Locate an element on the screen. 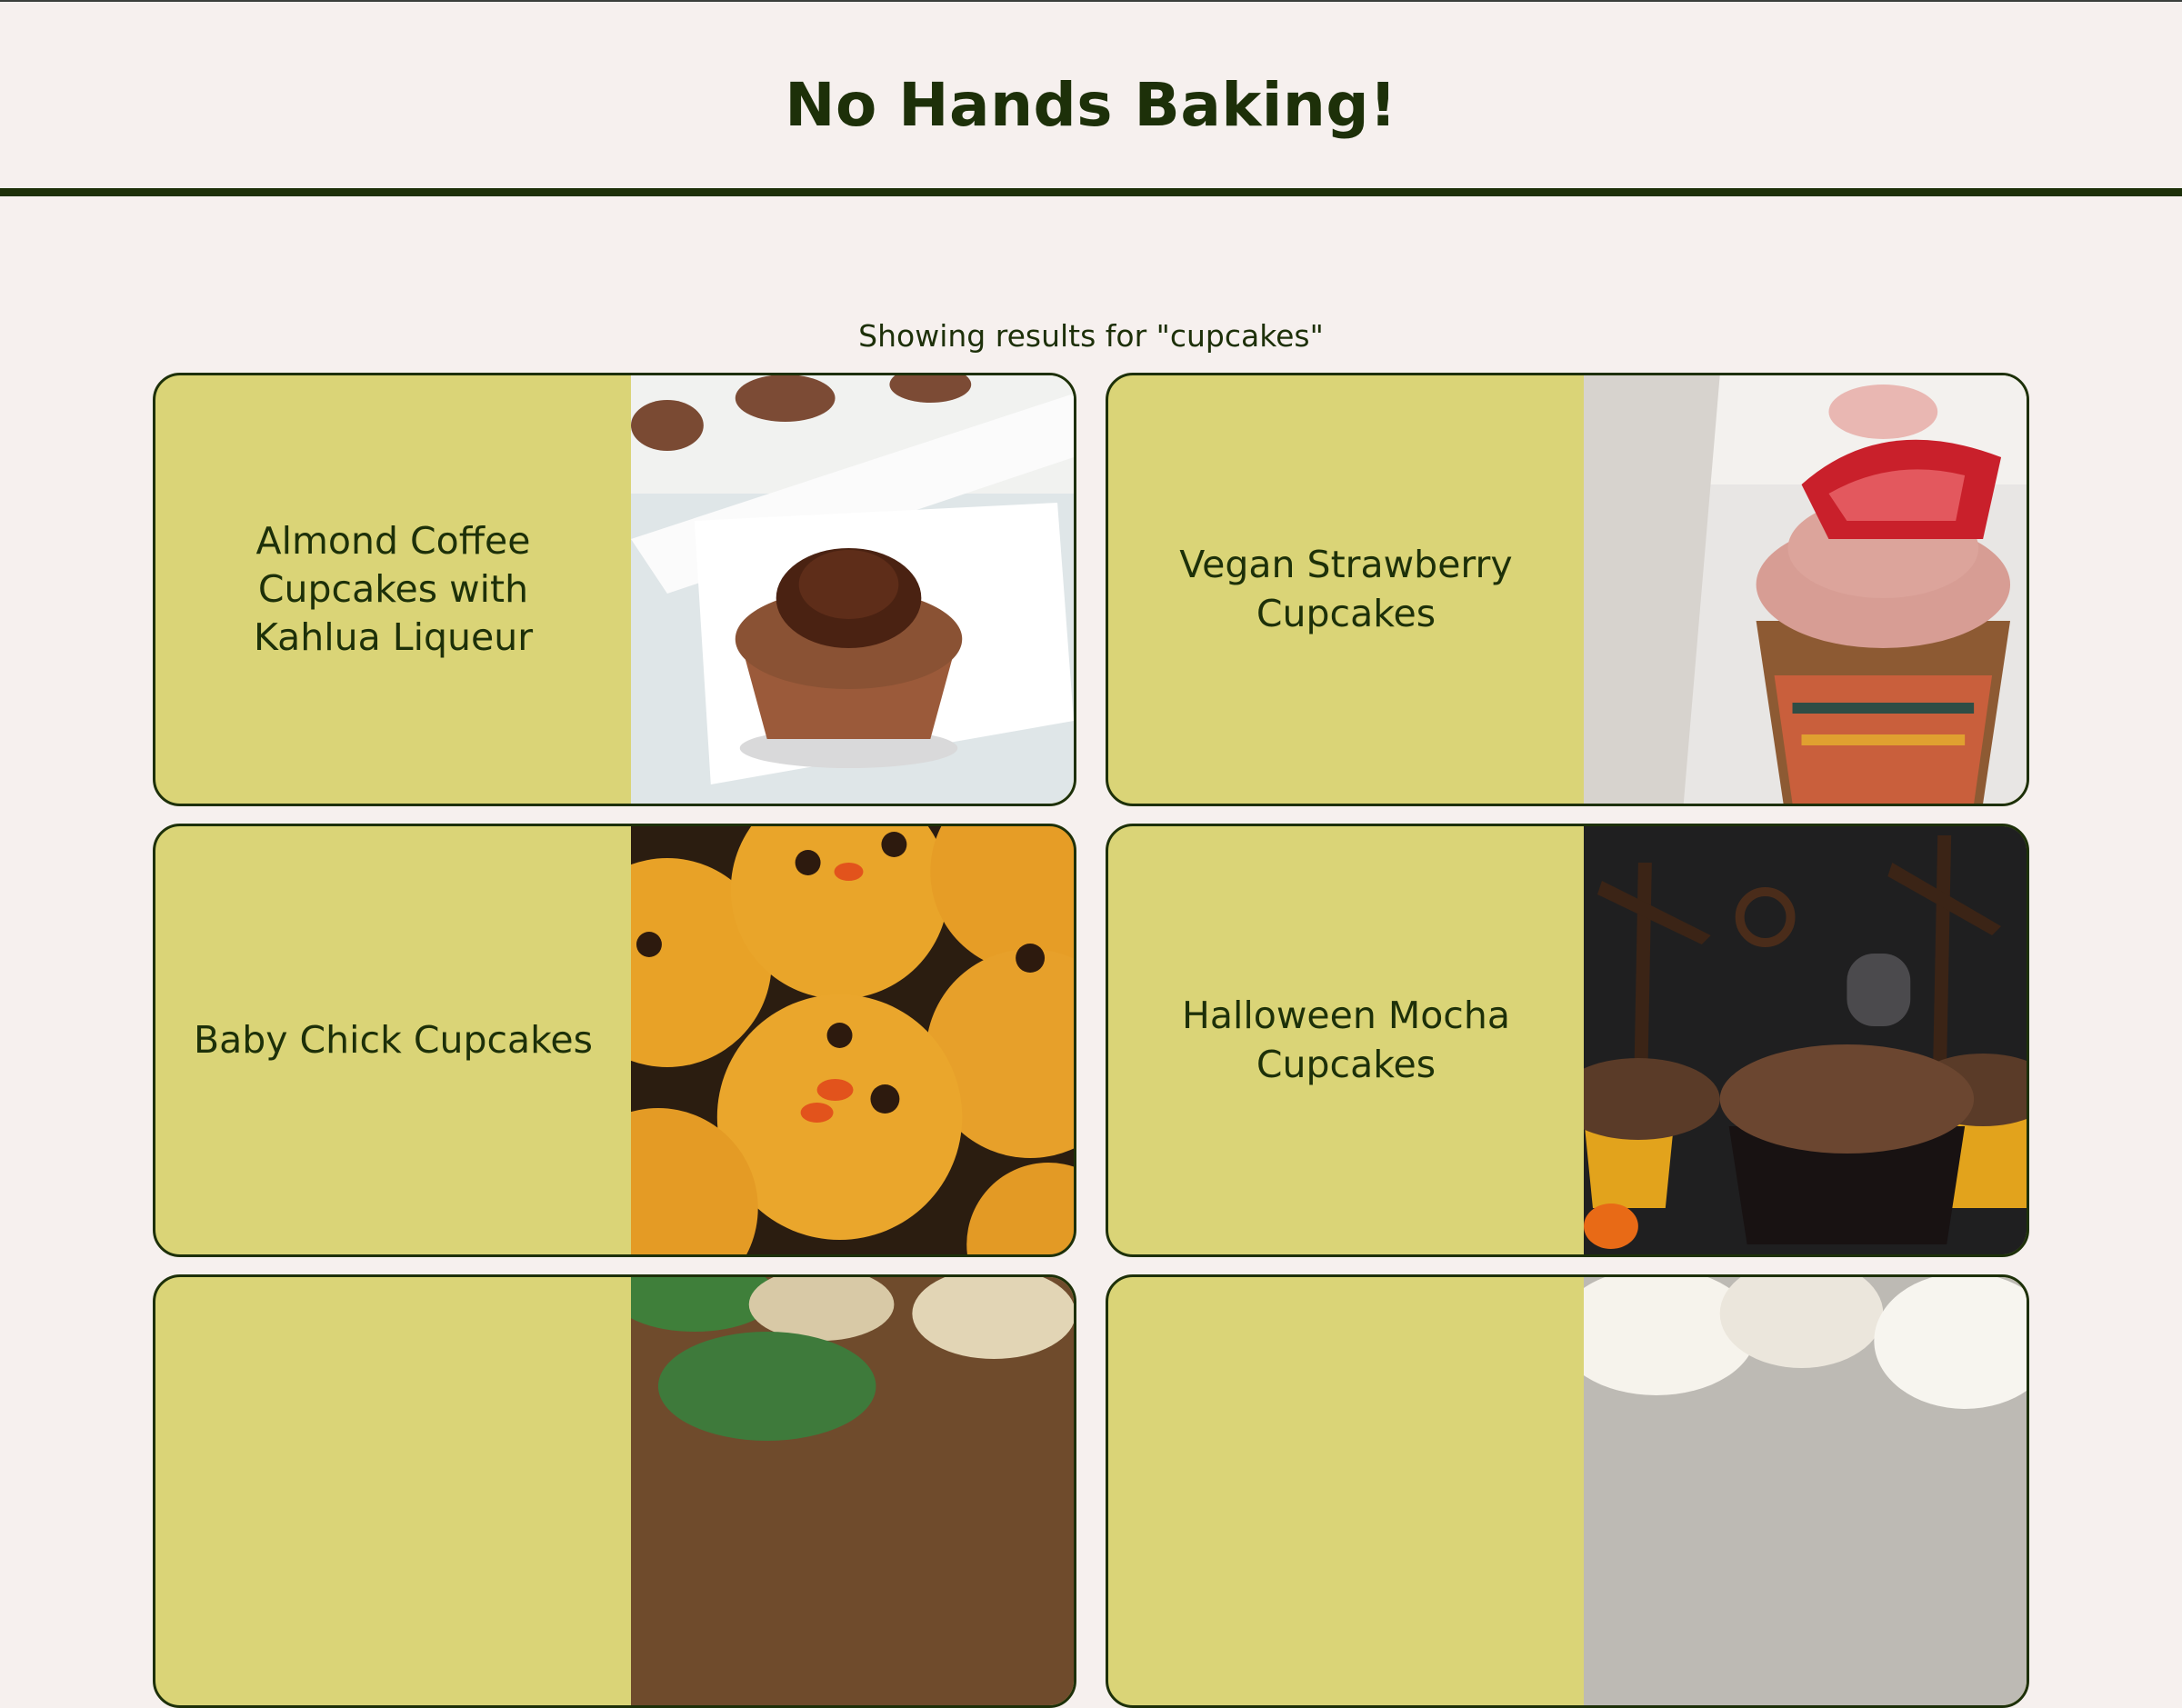  baby-chick-cupcakes-photo is located at coordinates (852, 1040).